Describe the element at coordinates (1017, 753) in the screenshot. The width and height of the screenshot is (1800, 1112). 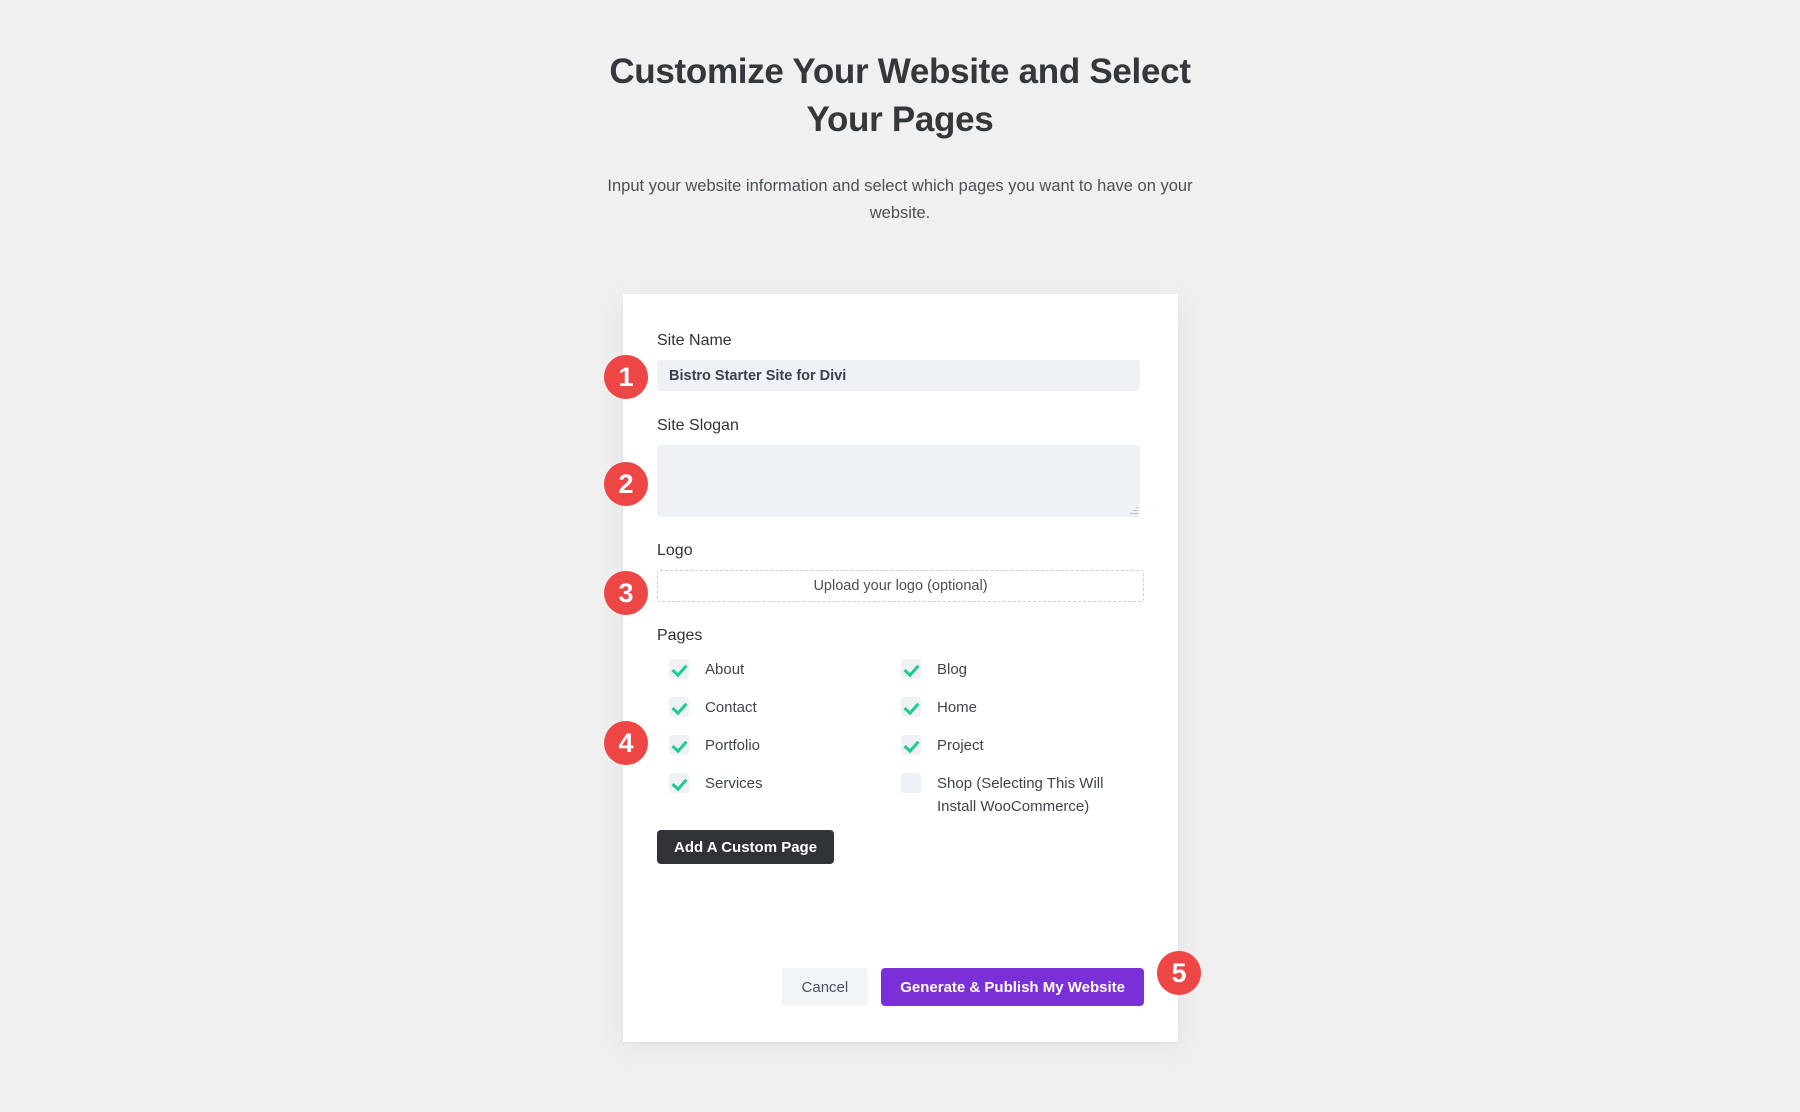
I see `page-option-project: Project` at that location.